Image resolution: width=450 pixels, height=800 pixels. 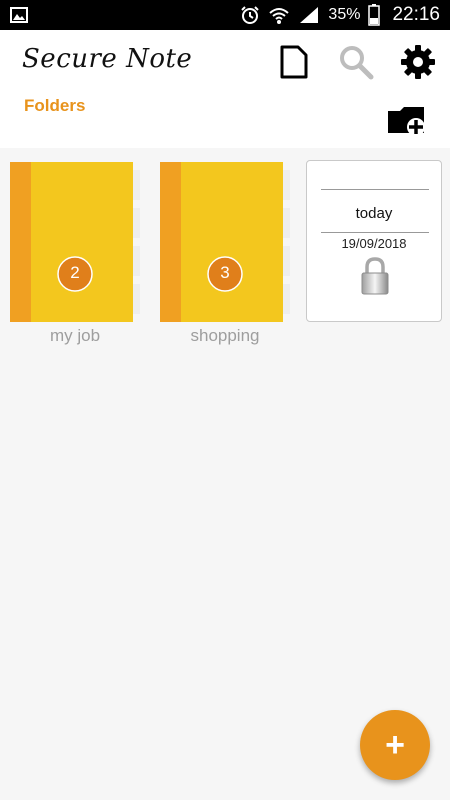 I want to click on alarm-icon, so click(x=250, y=15).